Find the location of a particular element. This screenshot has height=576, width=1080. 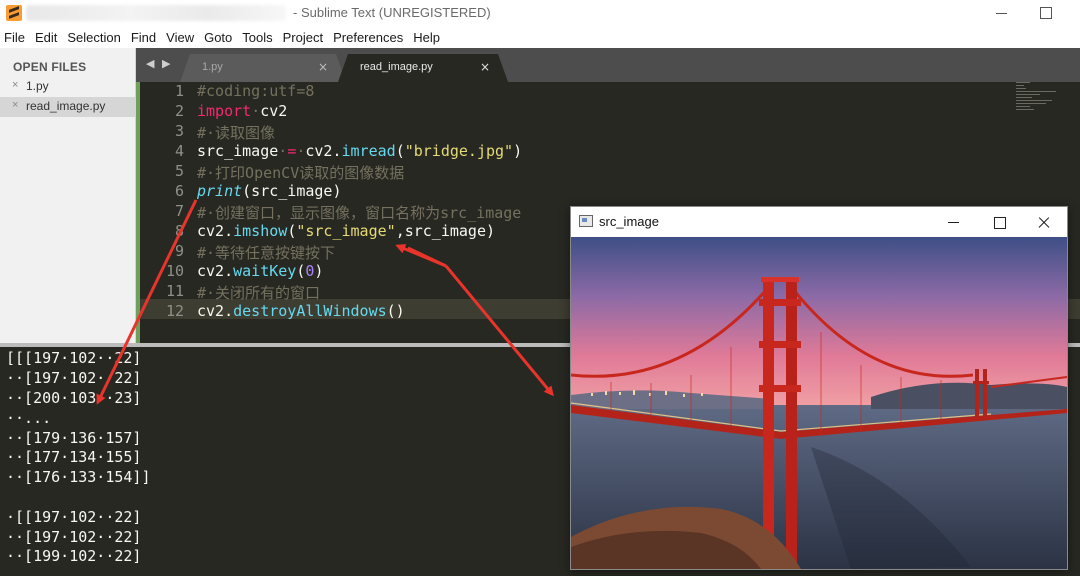

image-window-title-bar: src_image is located at coordinates (819, 222).